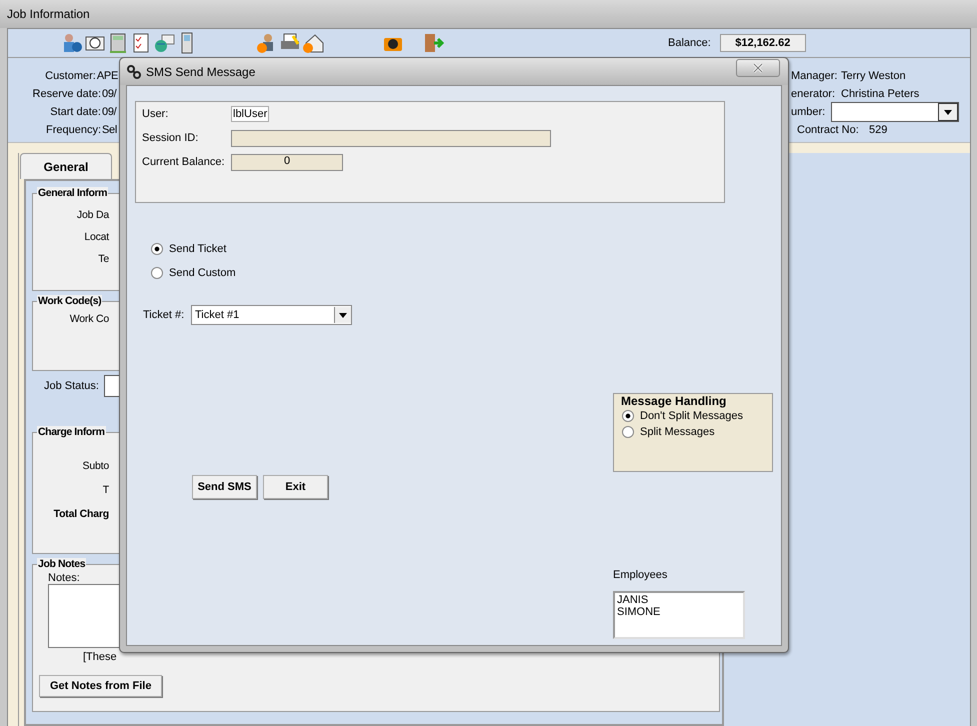 This screenshot has height=726, width=977. What do you see at coordinates (72, 43) in the screenshot?
I see `people-icon` at bounding box center [72, 43].